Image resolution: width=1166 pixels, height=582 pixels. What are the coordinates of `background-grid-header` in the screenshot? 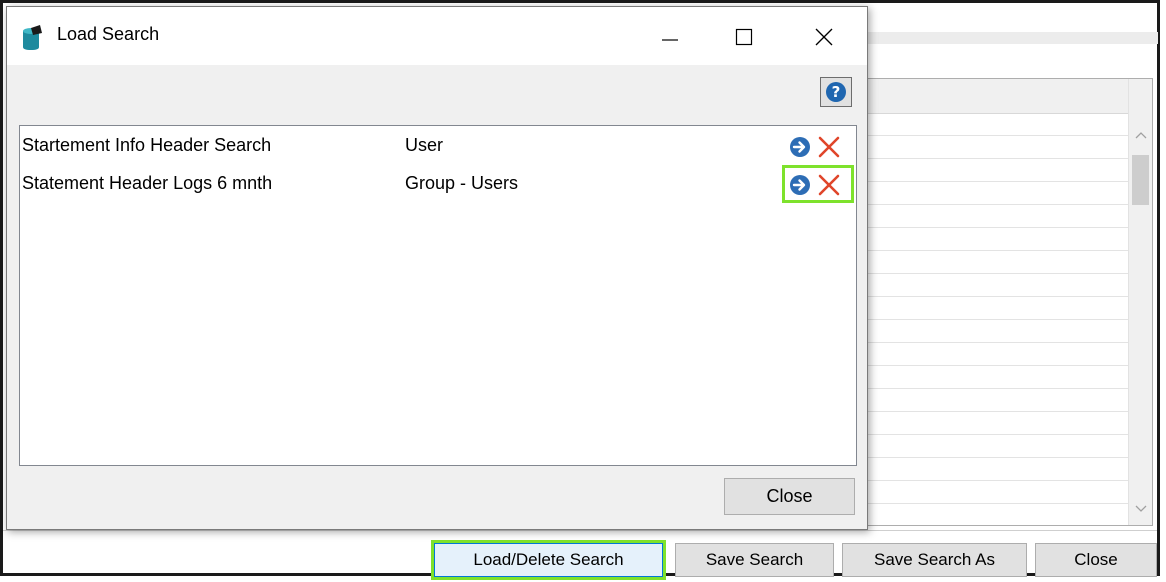 It's located at (998, 96).